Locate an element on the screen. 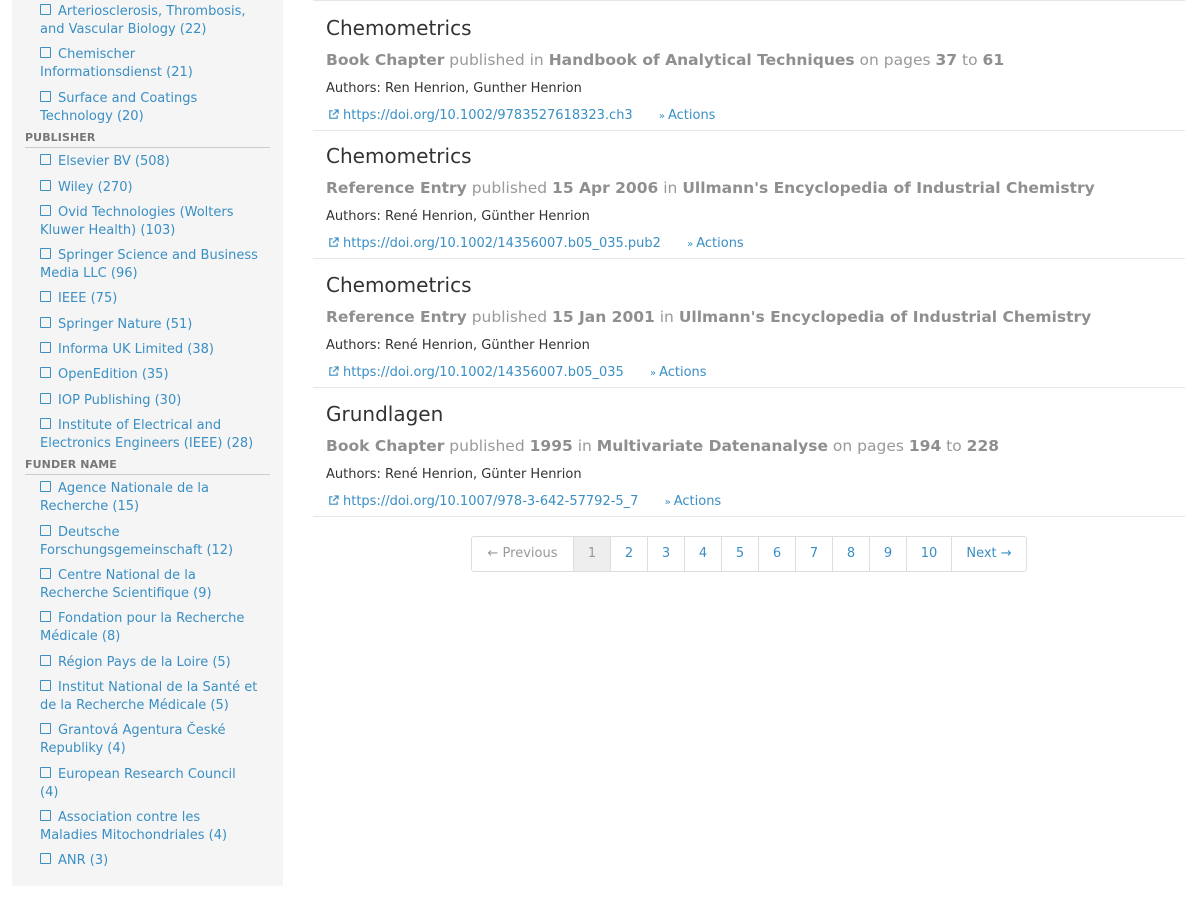  page-button-7: 7 is located at coordinates (814, 554).